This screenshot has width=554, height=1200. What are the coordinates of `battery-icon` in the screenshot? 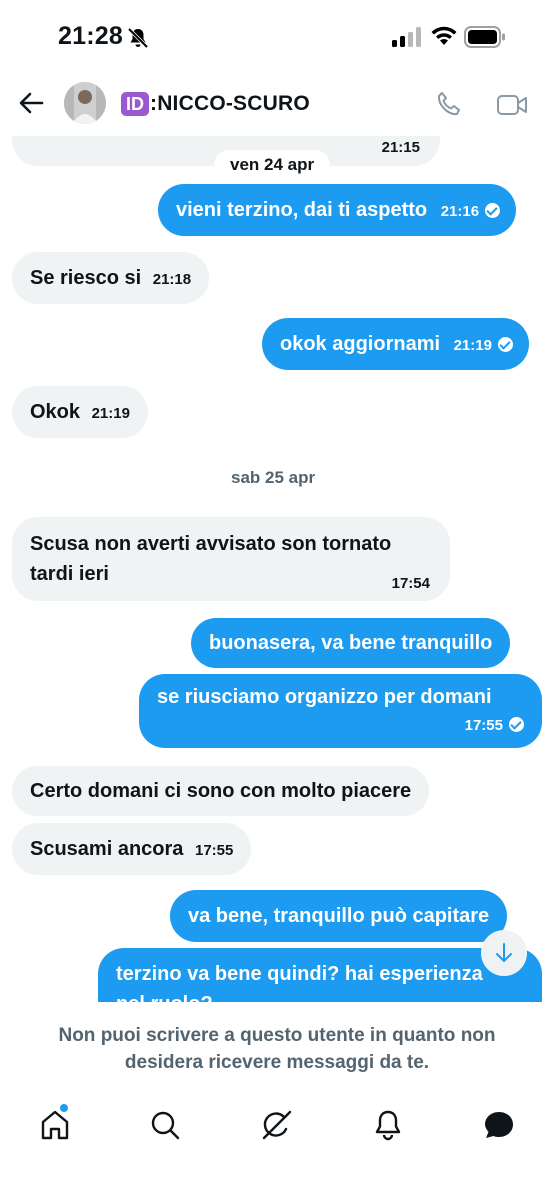 It's located at (484, 37).